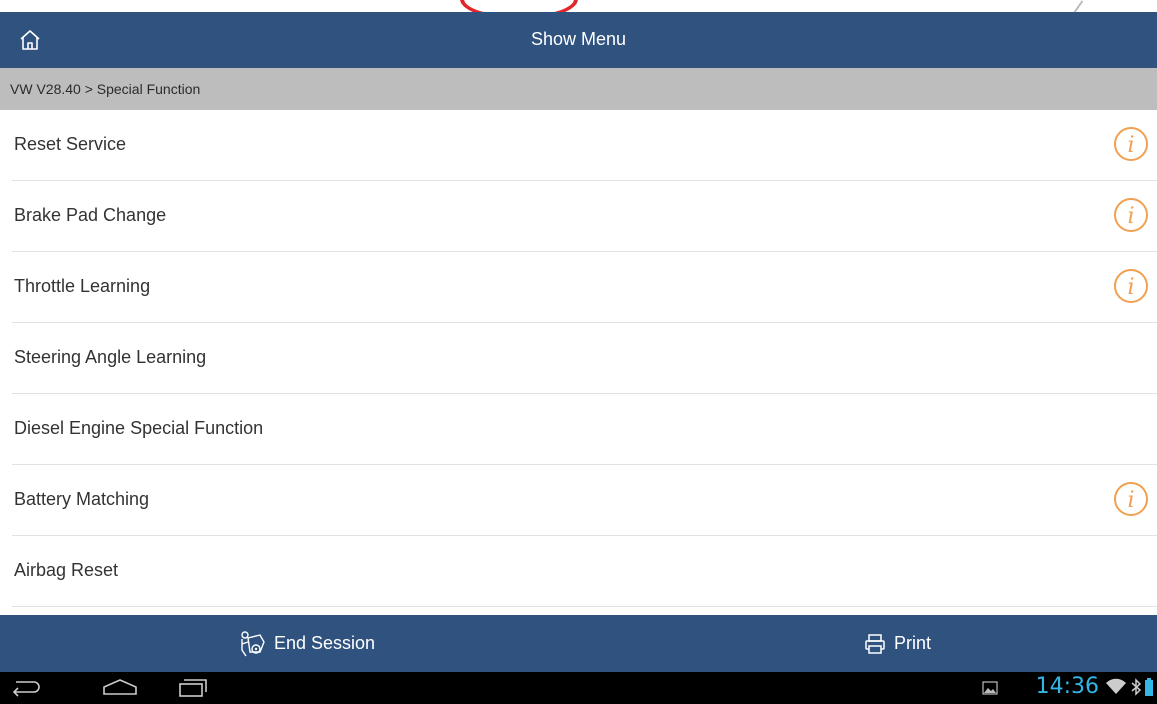  I want to click on home-nav-icon, so click(120, 688).